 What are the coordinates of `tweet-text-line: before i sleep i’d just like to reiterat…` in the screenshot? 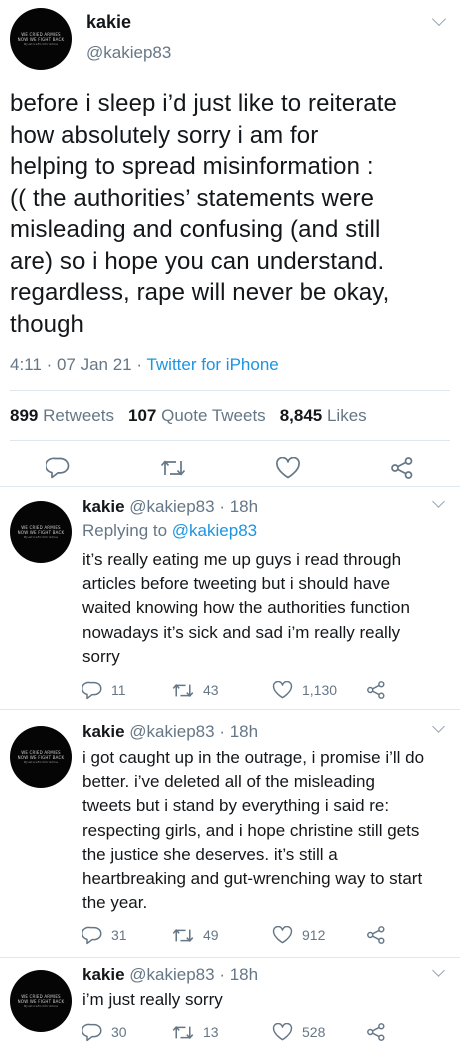 It's located at (203, 103).